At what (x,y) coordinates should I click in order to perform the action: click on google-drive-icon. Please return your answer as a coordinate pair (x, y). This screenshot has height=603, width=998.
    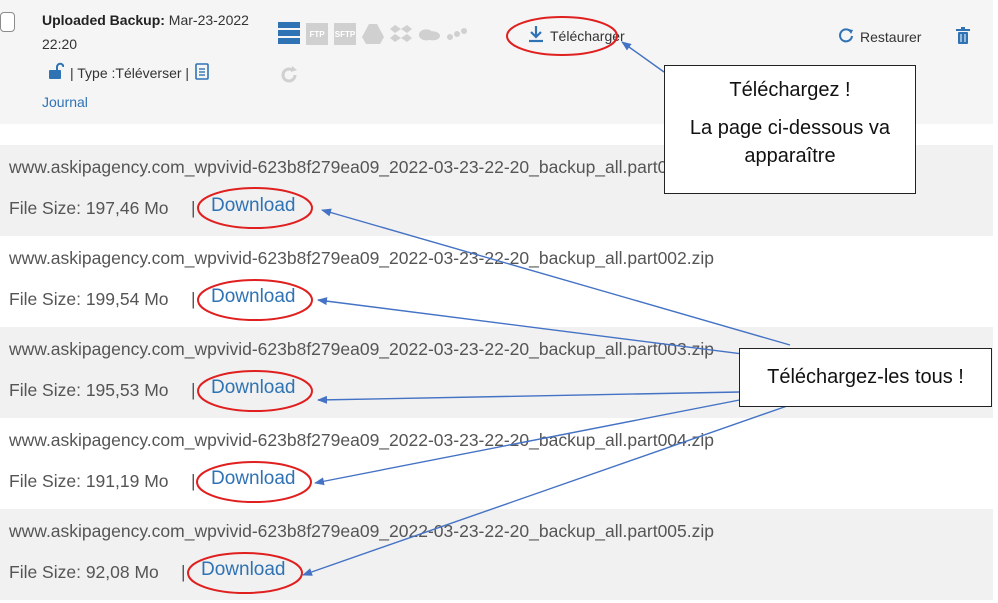
    Looking at the image, I should click on (373, 34).